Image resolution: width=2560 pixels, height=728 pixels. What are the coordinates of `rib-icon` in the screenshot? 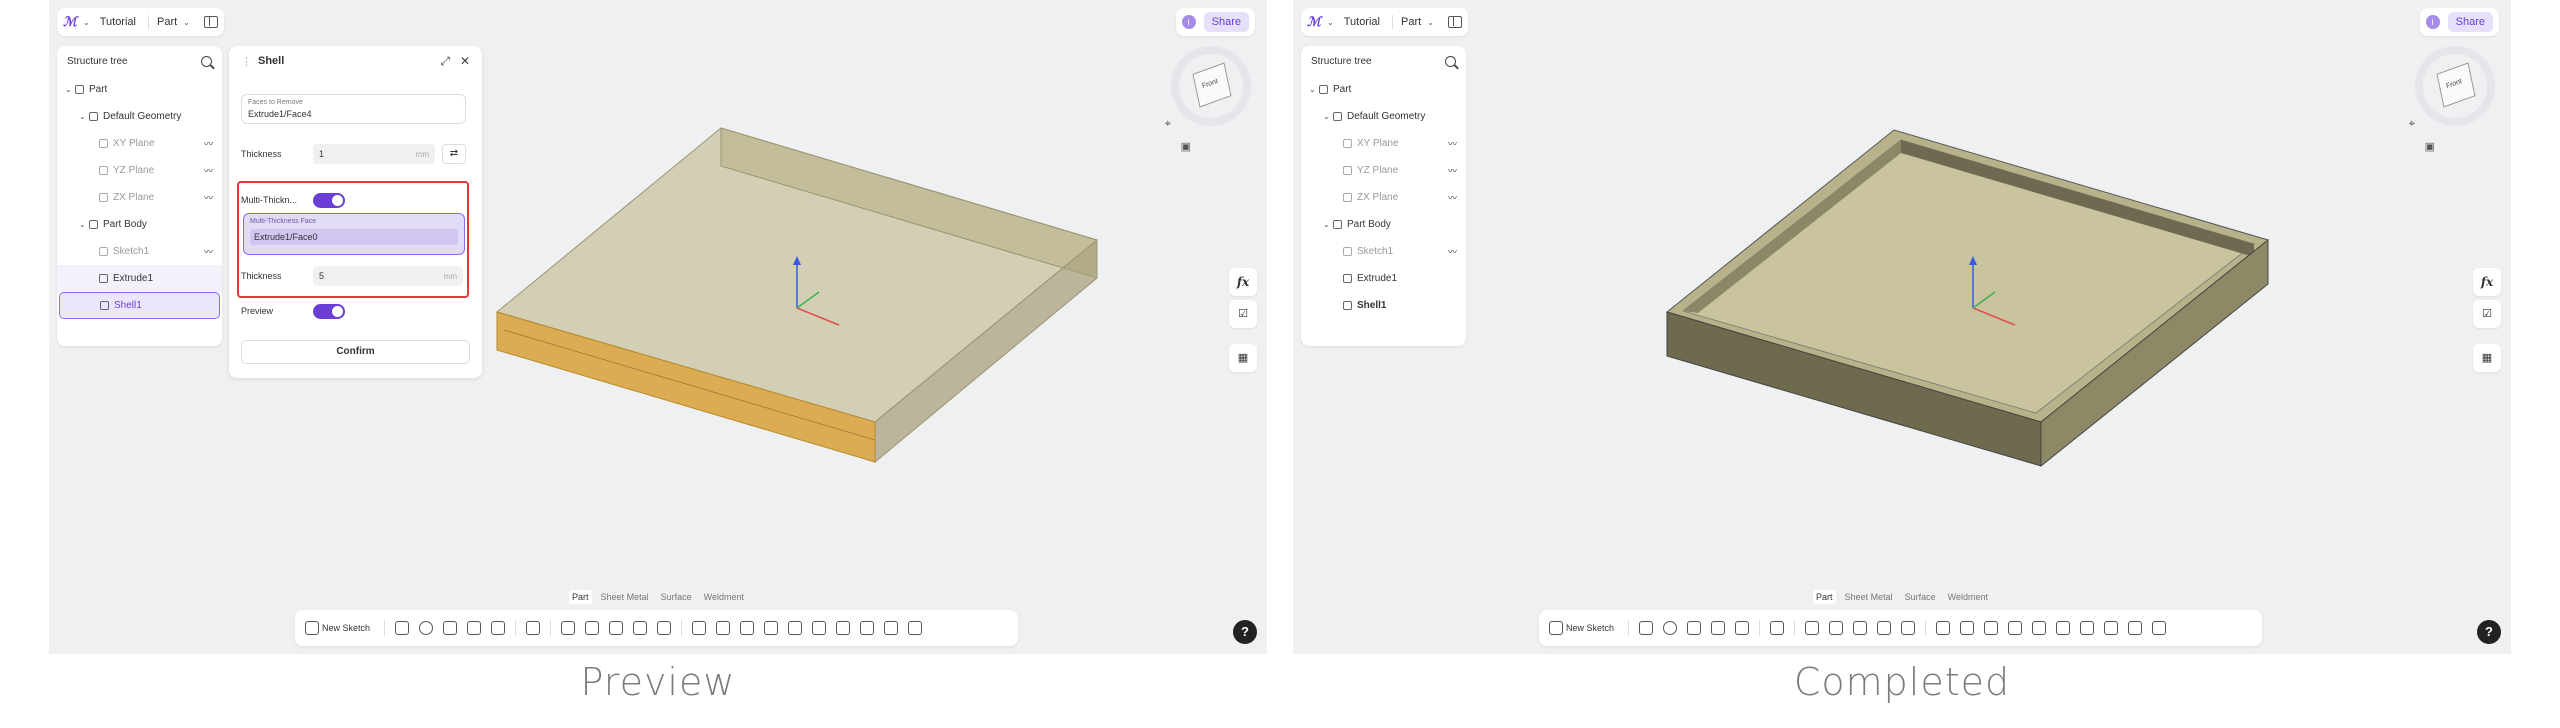 It's located at (498, 628).